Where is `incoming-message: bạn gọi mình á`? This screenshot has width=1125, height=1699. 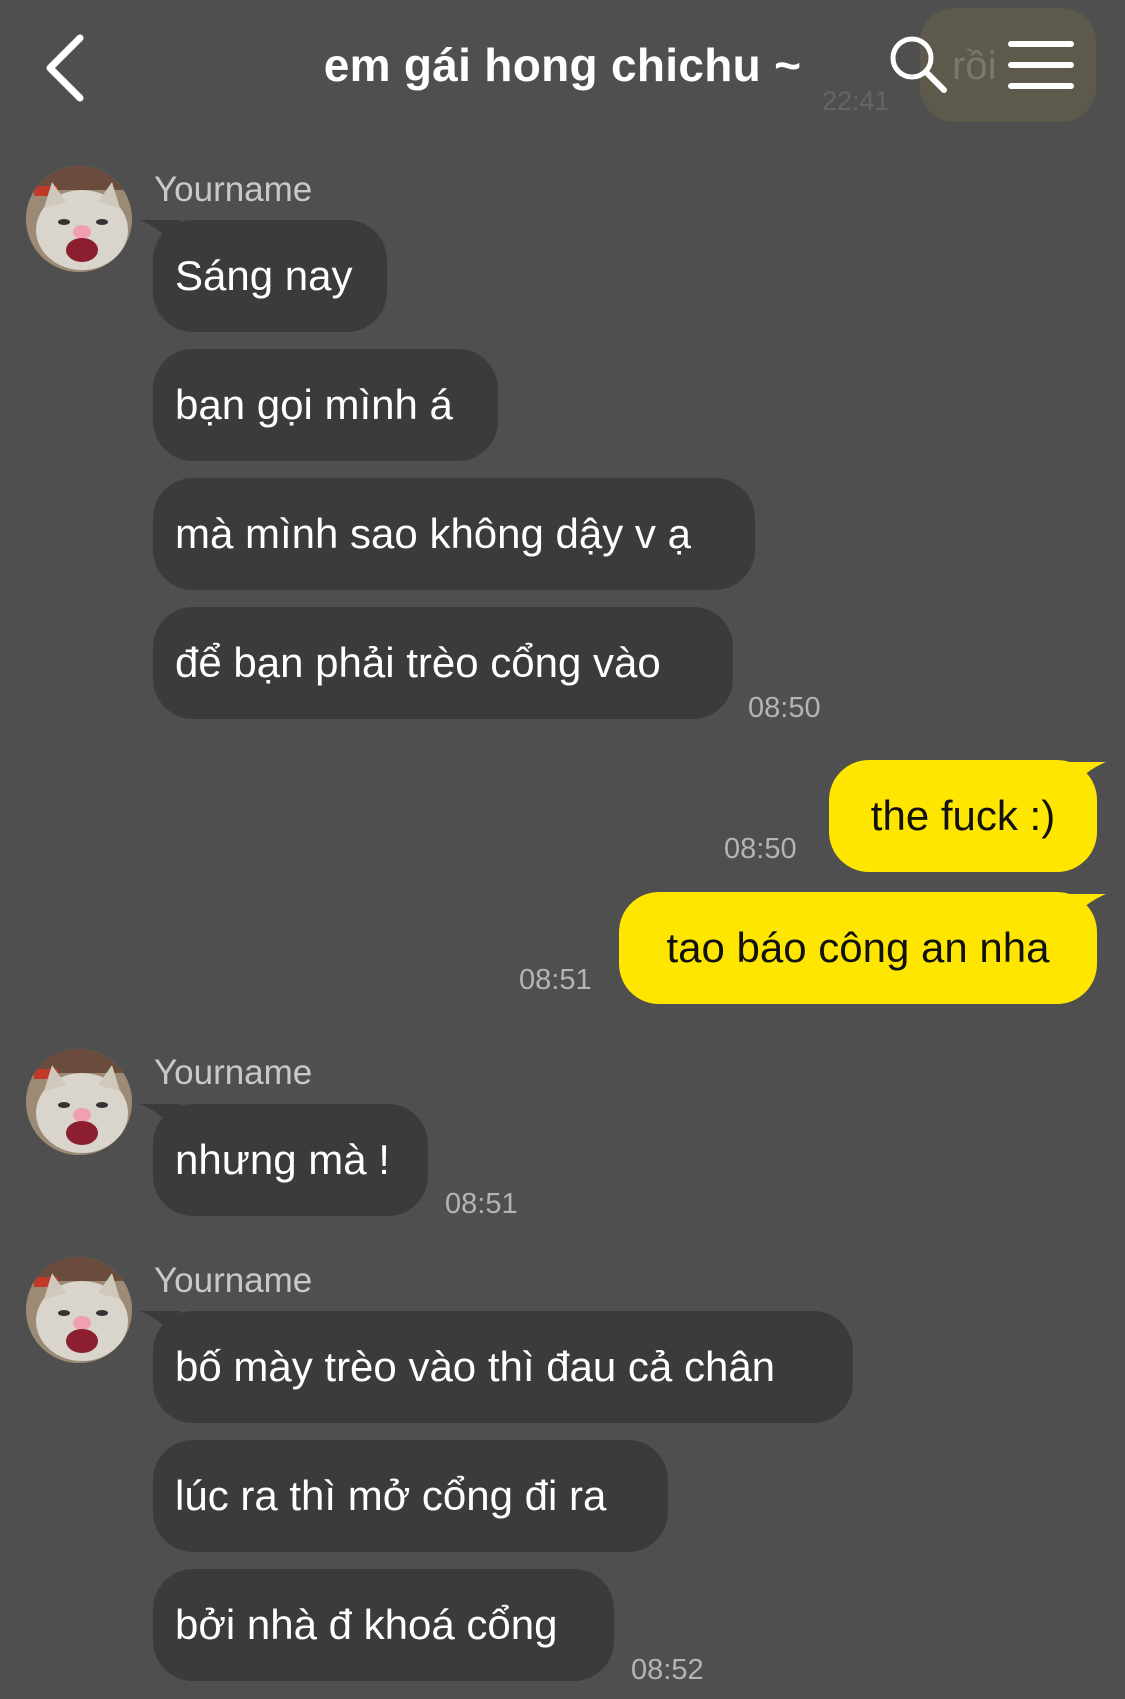
incoming-message: bạn gọi mình á is located at coordinates (325, 405).